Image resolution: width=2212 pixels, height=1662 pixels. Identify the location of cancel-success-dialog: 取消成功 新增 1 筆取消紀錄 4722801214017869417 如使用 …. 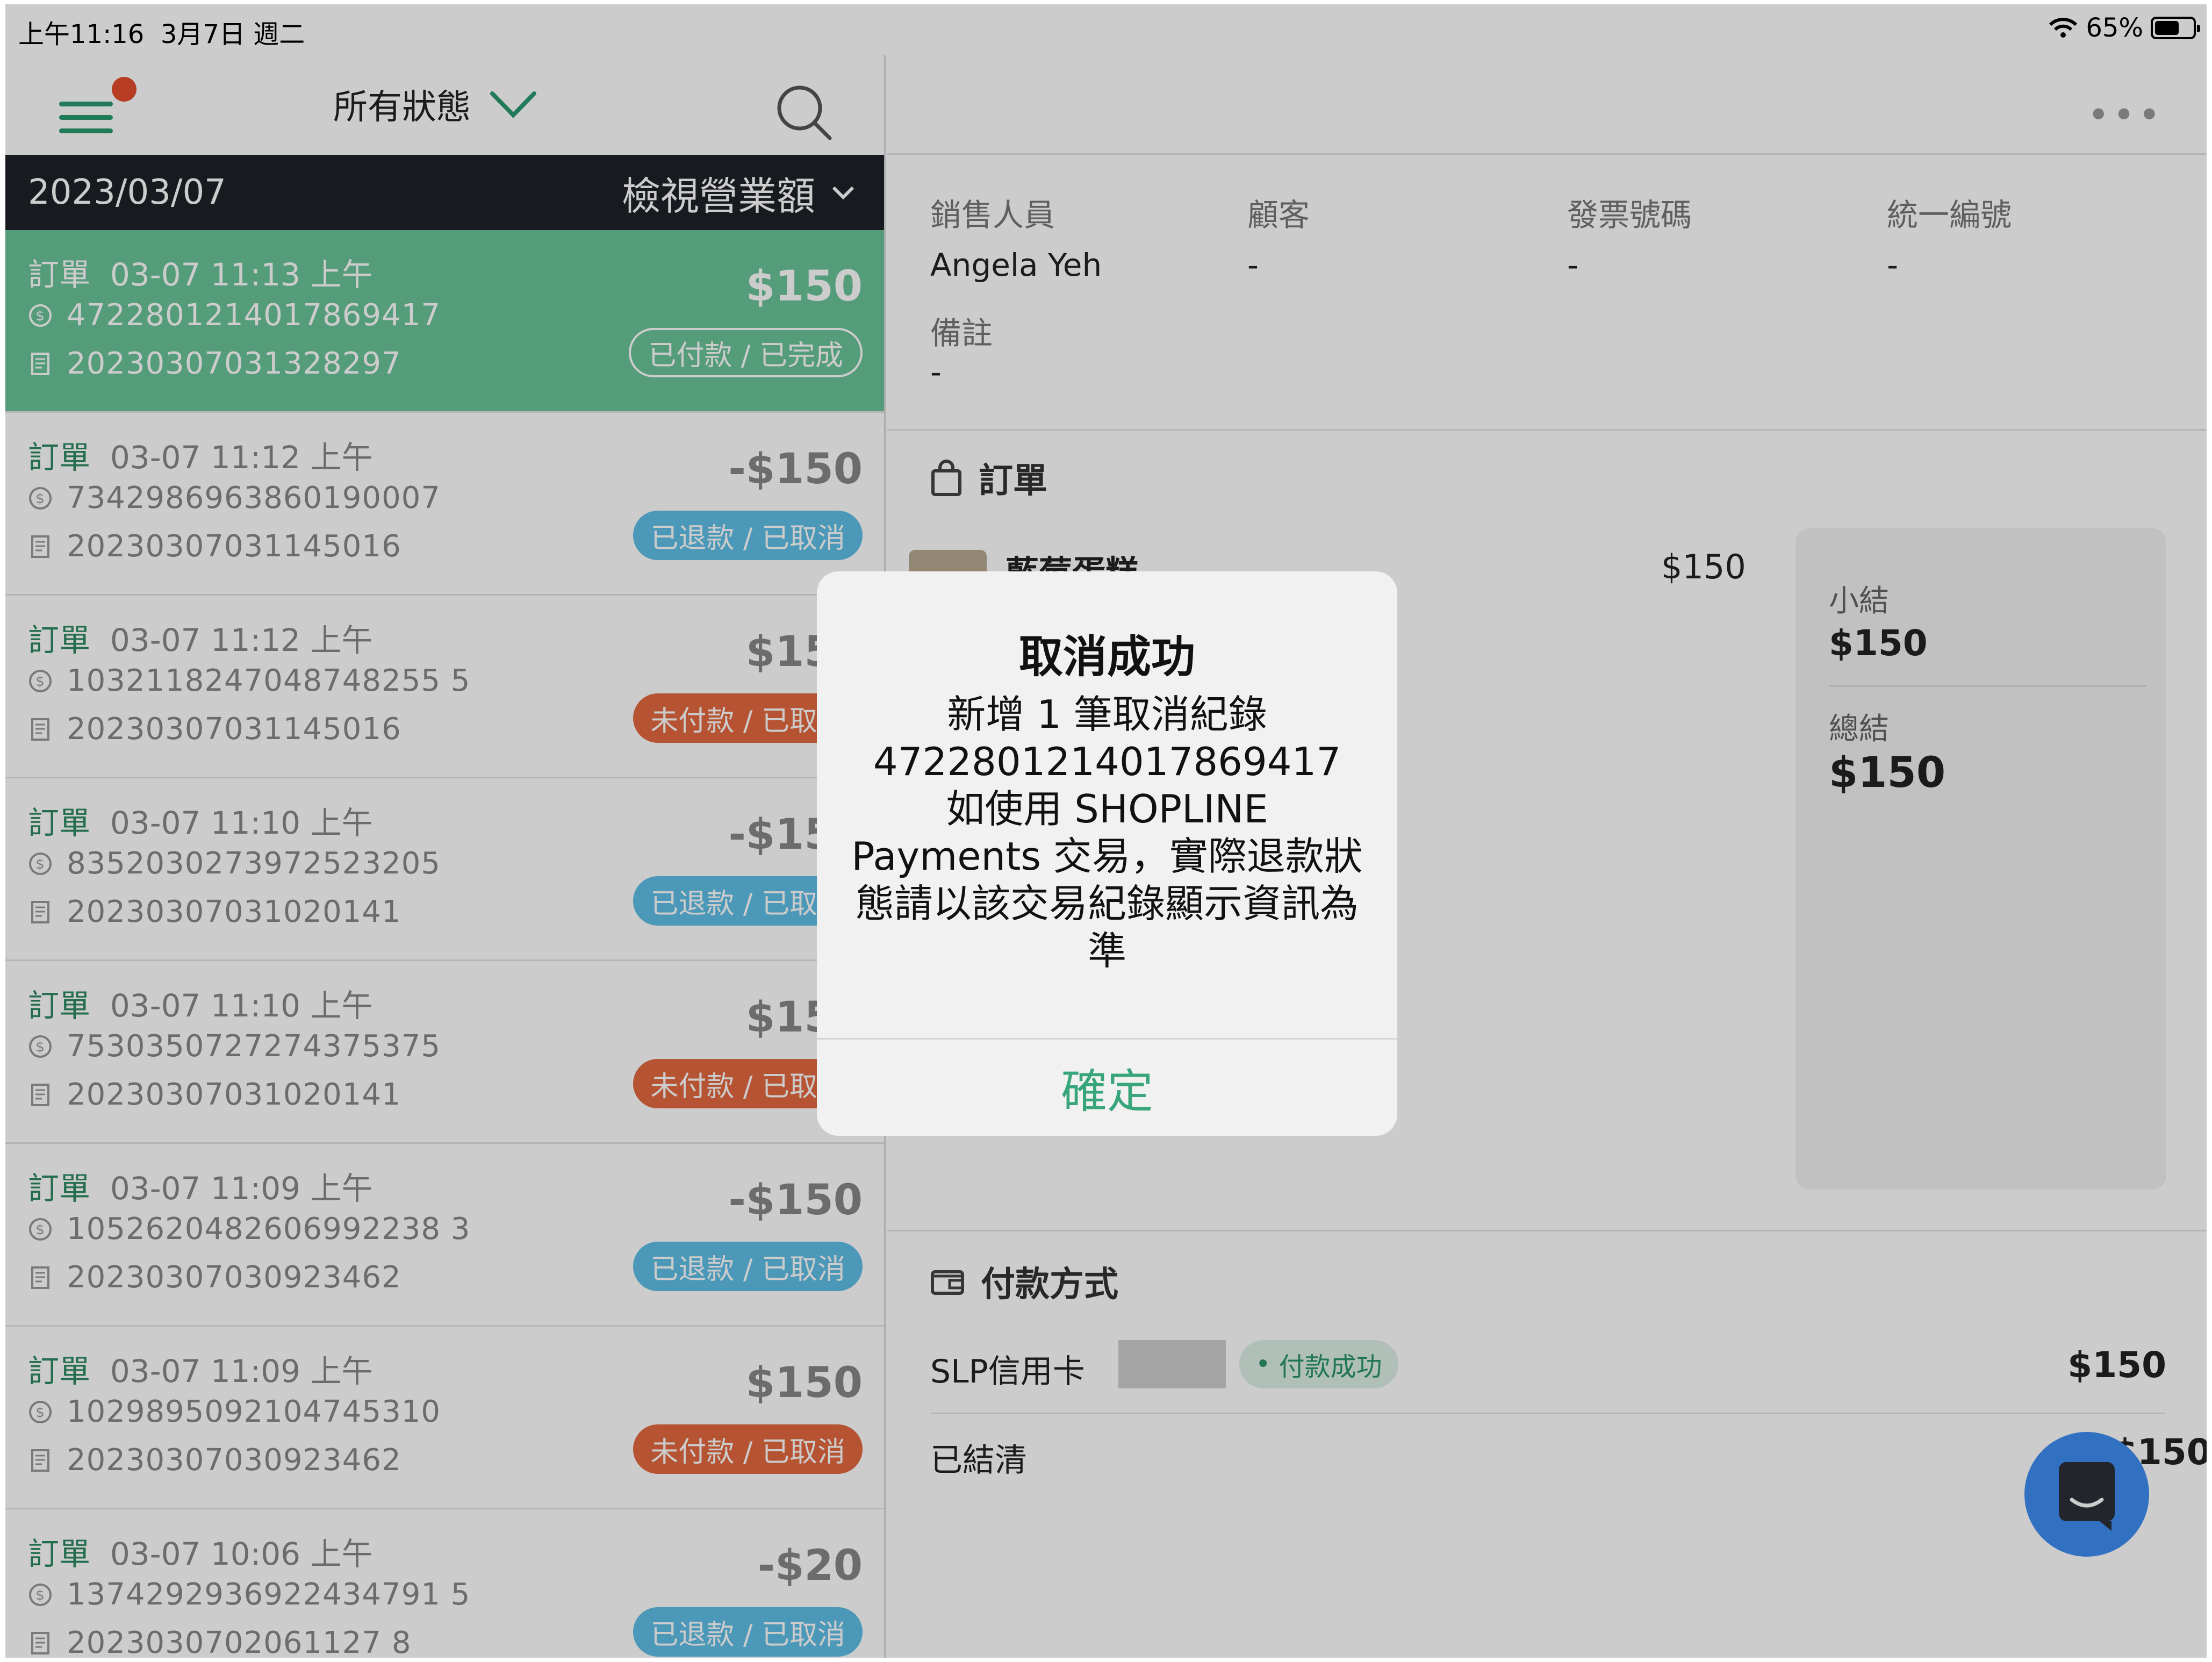
(1107, 853).